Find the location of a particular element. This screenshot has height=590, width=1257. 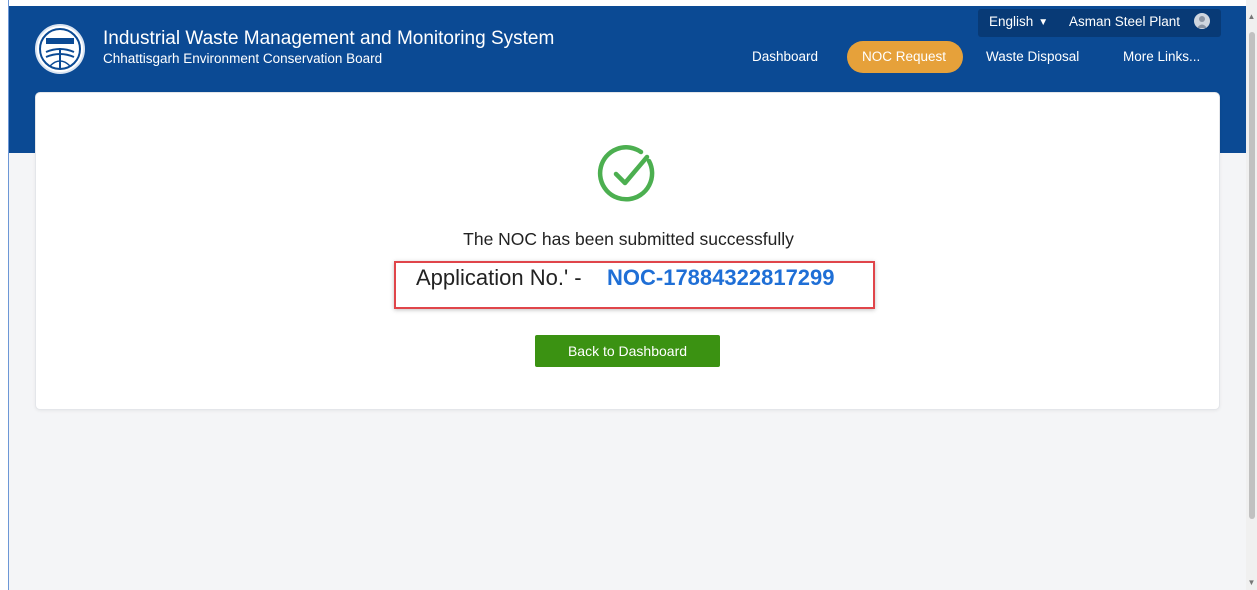

nav-noc-request: NOC Request is located at coordinates (904, 56).